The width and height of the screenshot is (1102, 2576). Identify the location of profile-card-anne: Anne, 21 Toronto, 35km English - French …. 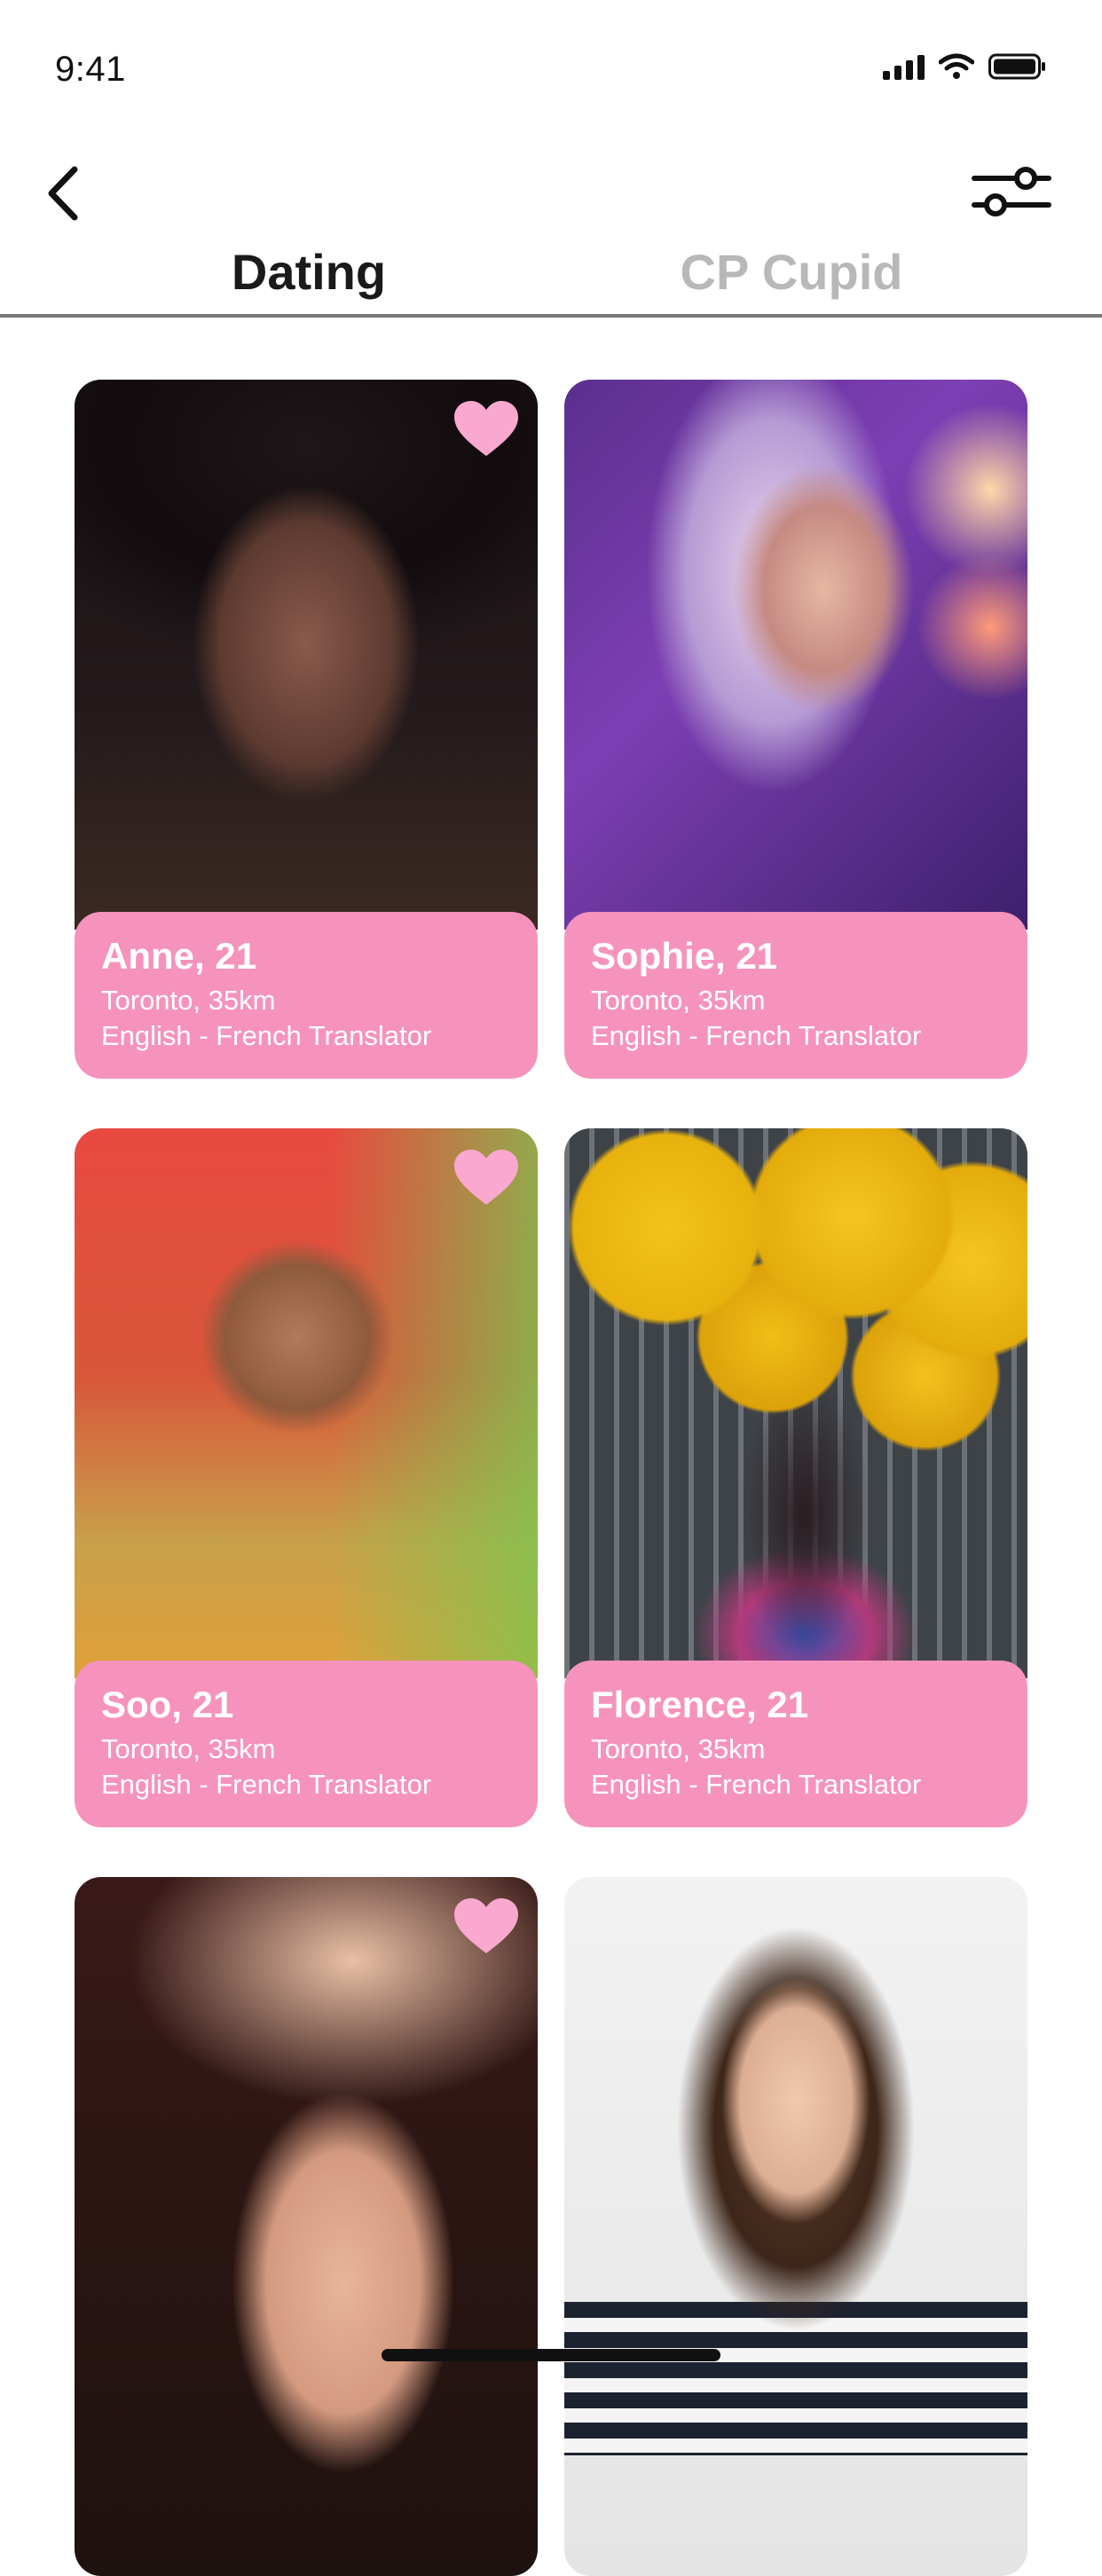
(307, 729).